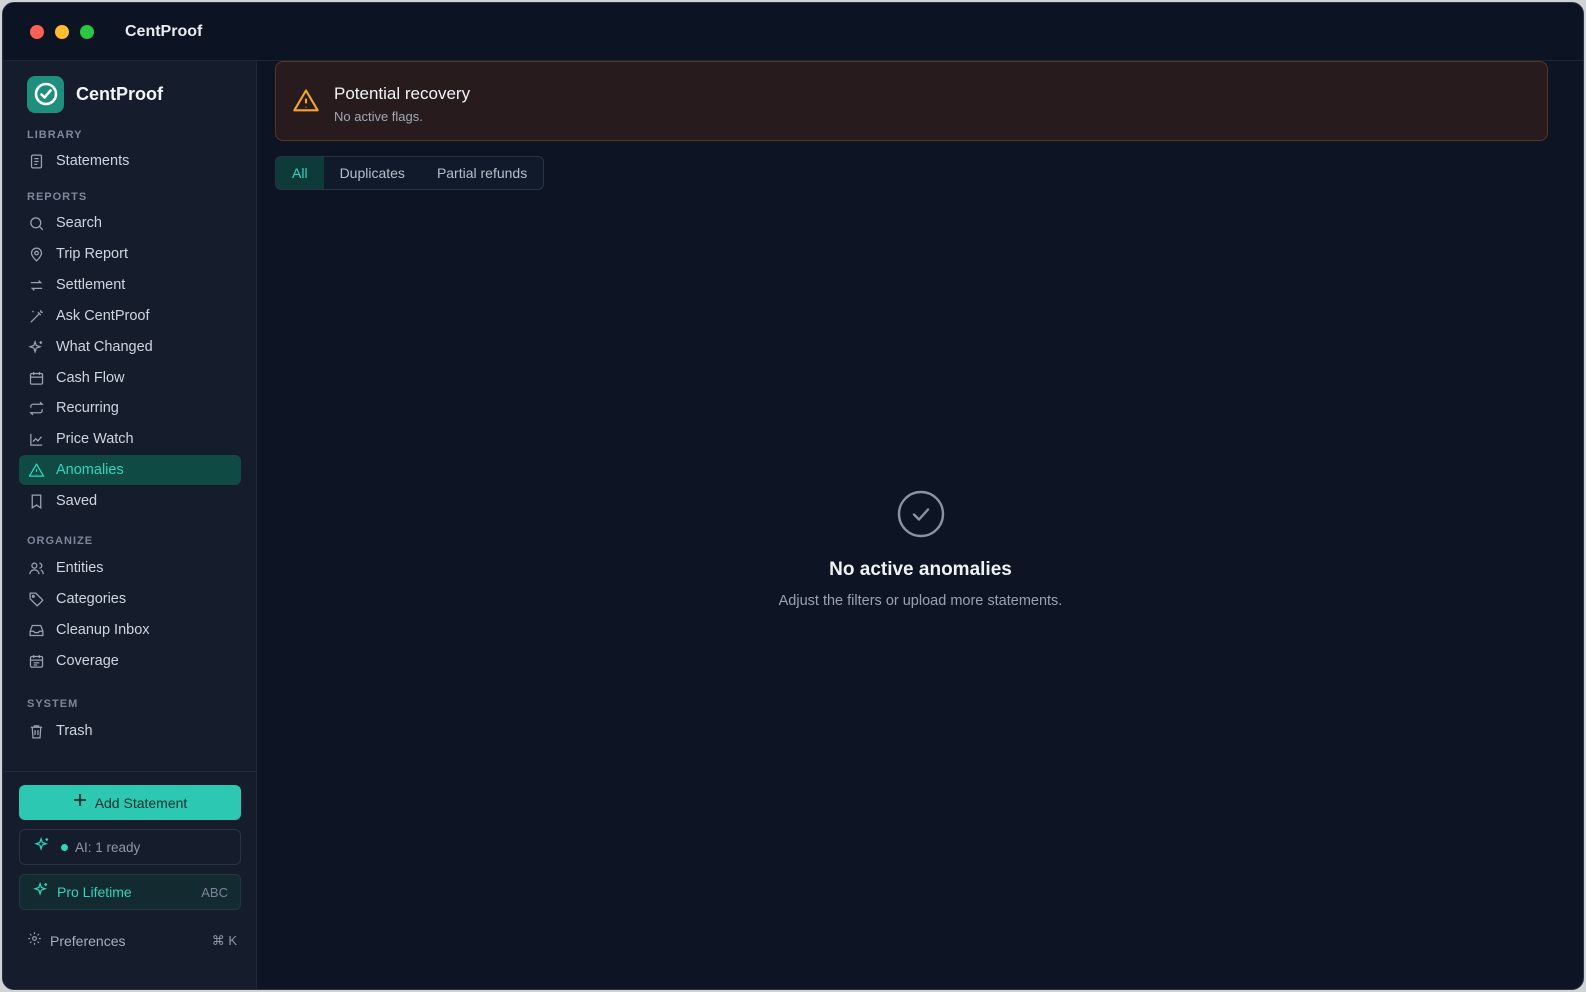  Describe the element at coordinates (80, 802) in the screenshot. I see `plus-icon` at that location.